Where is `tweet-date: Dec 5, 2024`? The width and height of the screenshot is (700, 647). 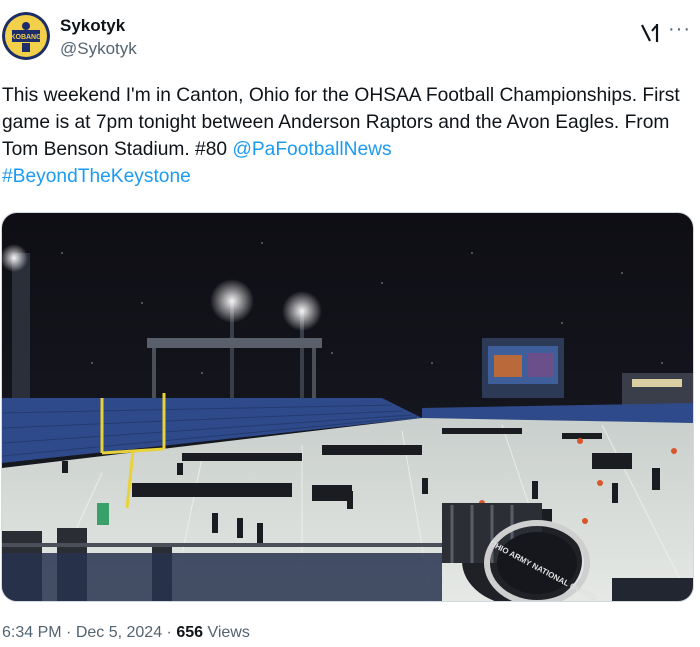
tweet-date: Dec 5, 2024 is located at coordinates (119, 632).